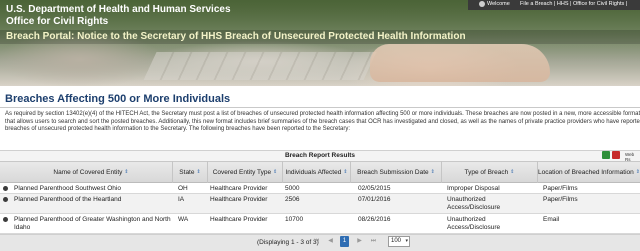  Describe the element at coordinates (242, 172) in the screenshot. I see `col-header-label: Covered Entity Type` at that location.